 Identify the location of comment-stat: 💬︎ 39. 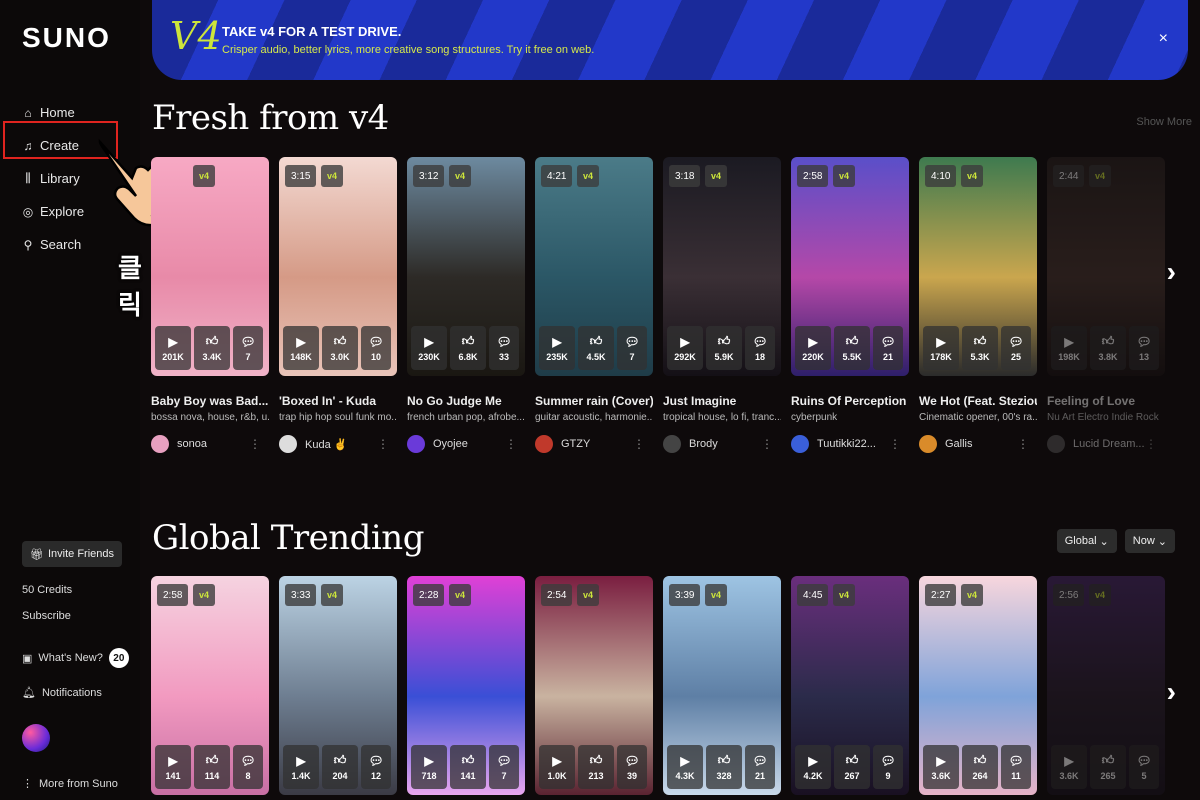
(632, 767).